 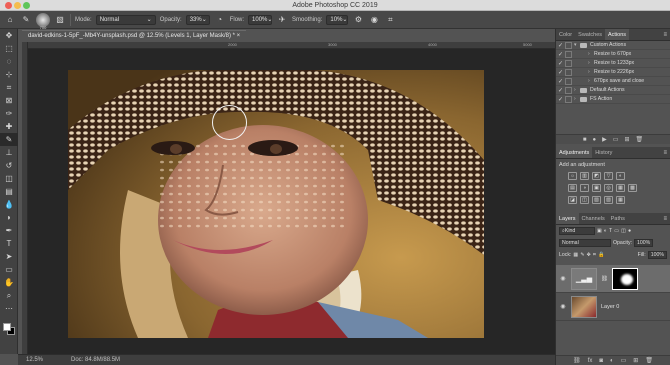 I want to click on clone-stamp-tool-icon: ⊥, so click(x=9, y=152).